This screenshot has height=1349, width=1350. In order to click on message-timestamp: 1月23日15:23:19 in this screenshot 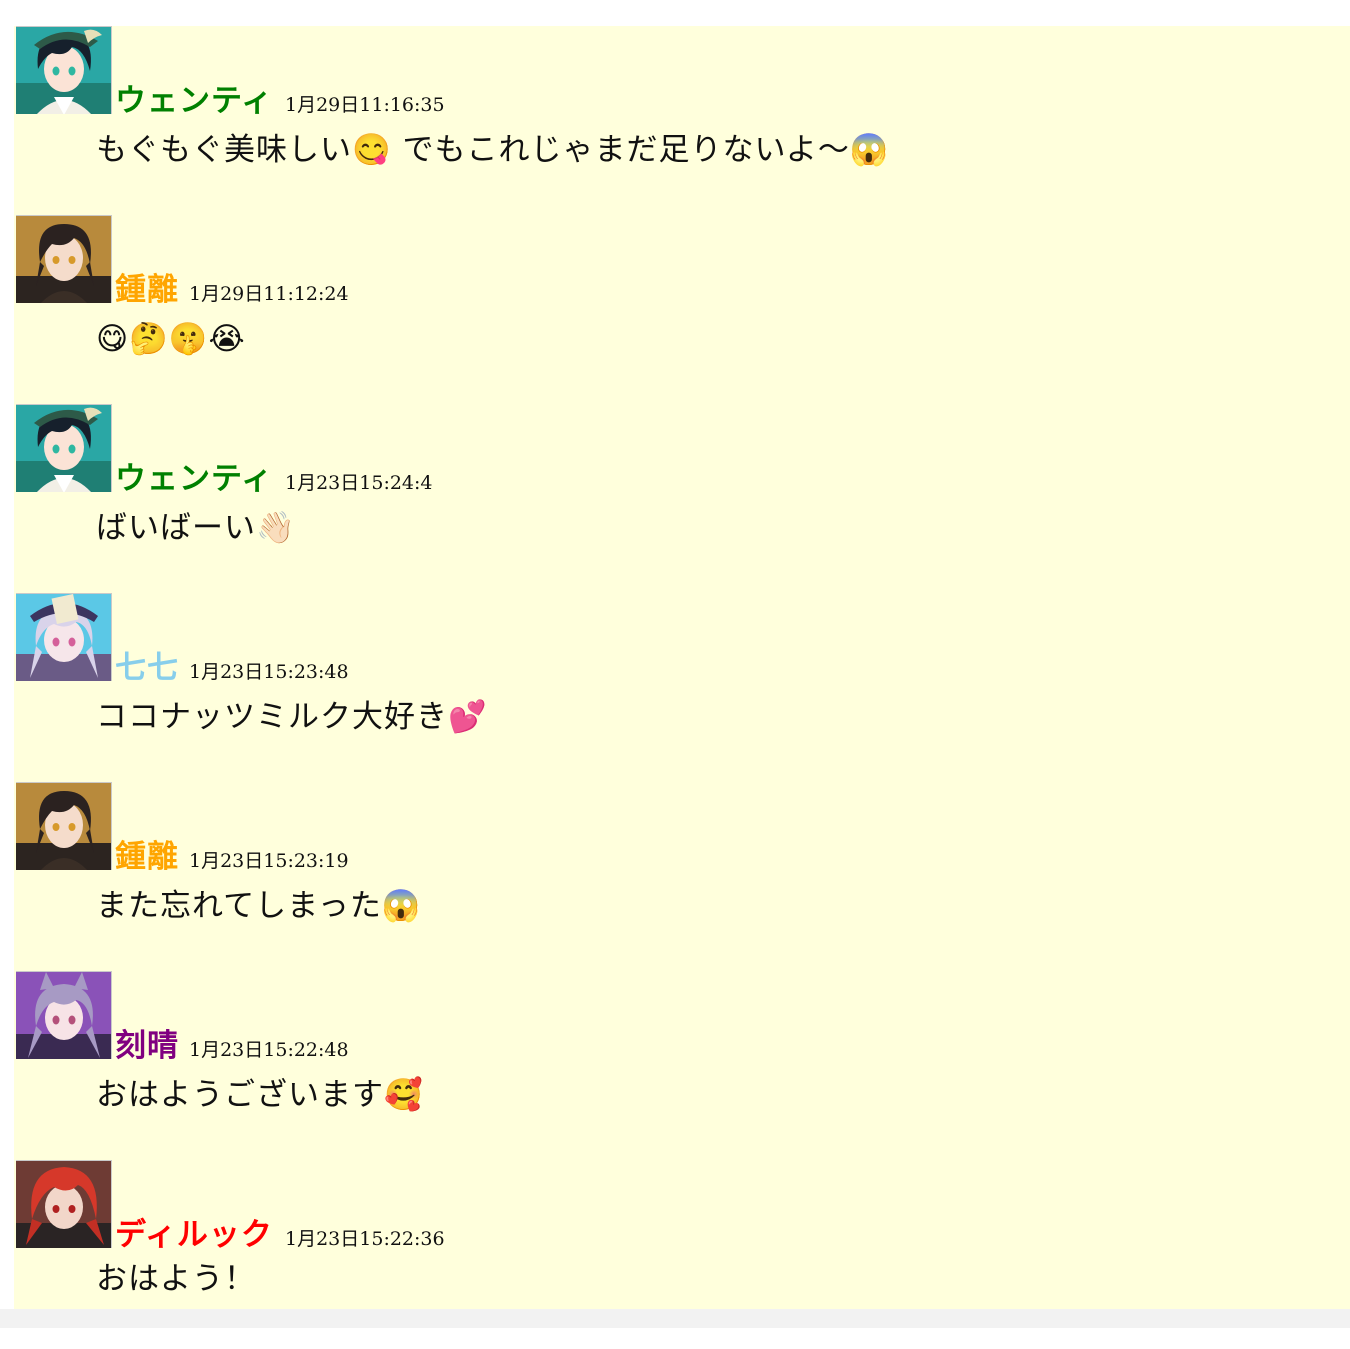, I will do `click(269, 861)`.